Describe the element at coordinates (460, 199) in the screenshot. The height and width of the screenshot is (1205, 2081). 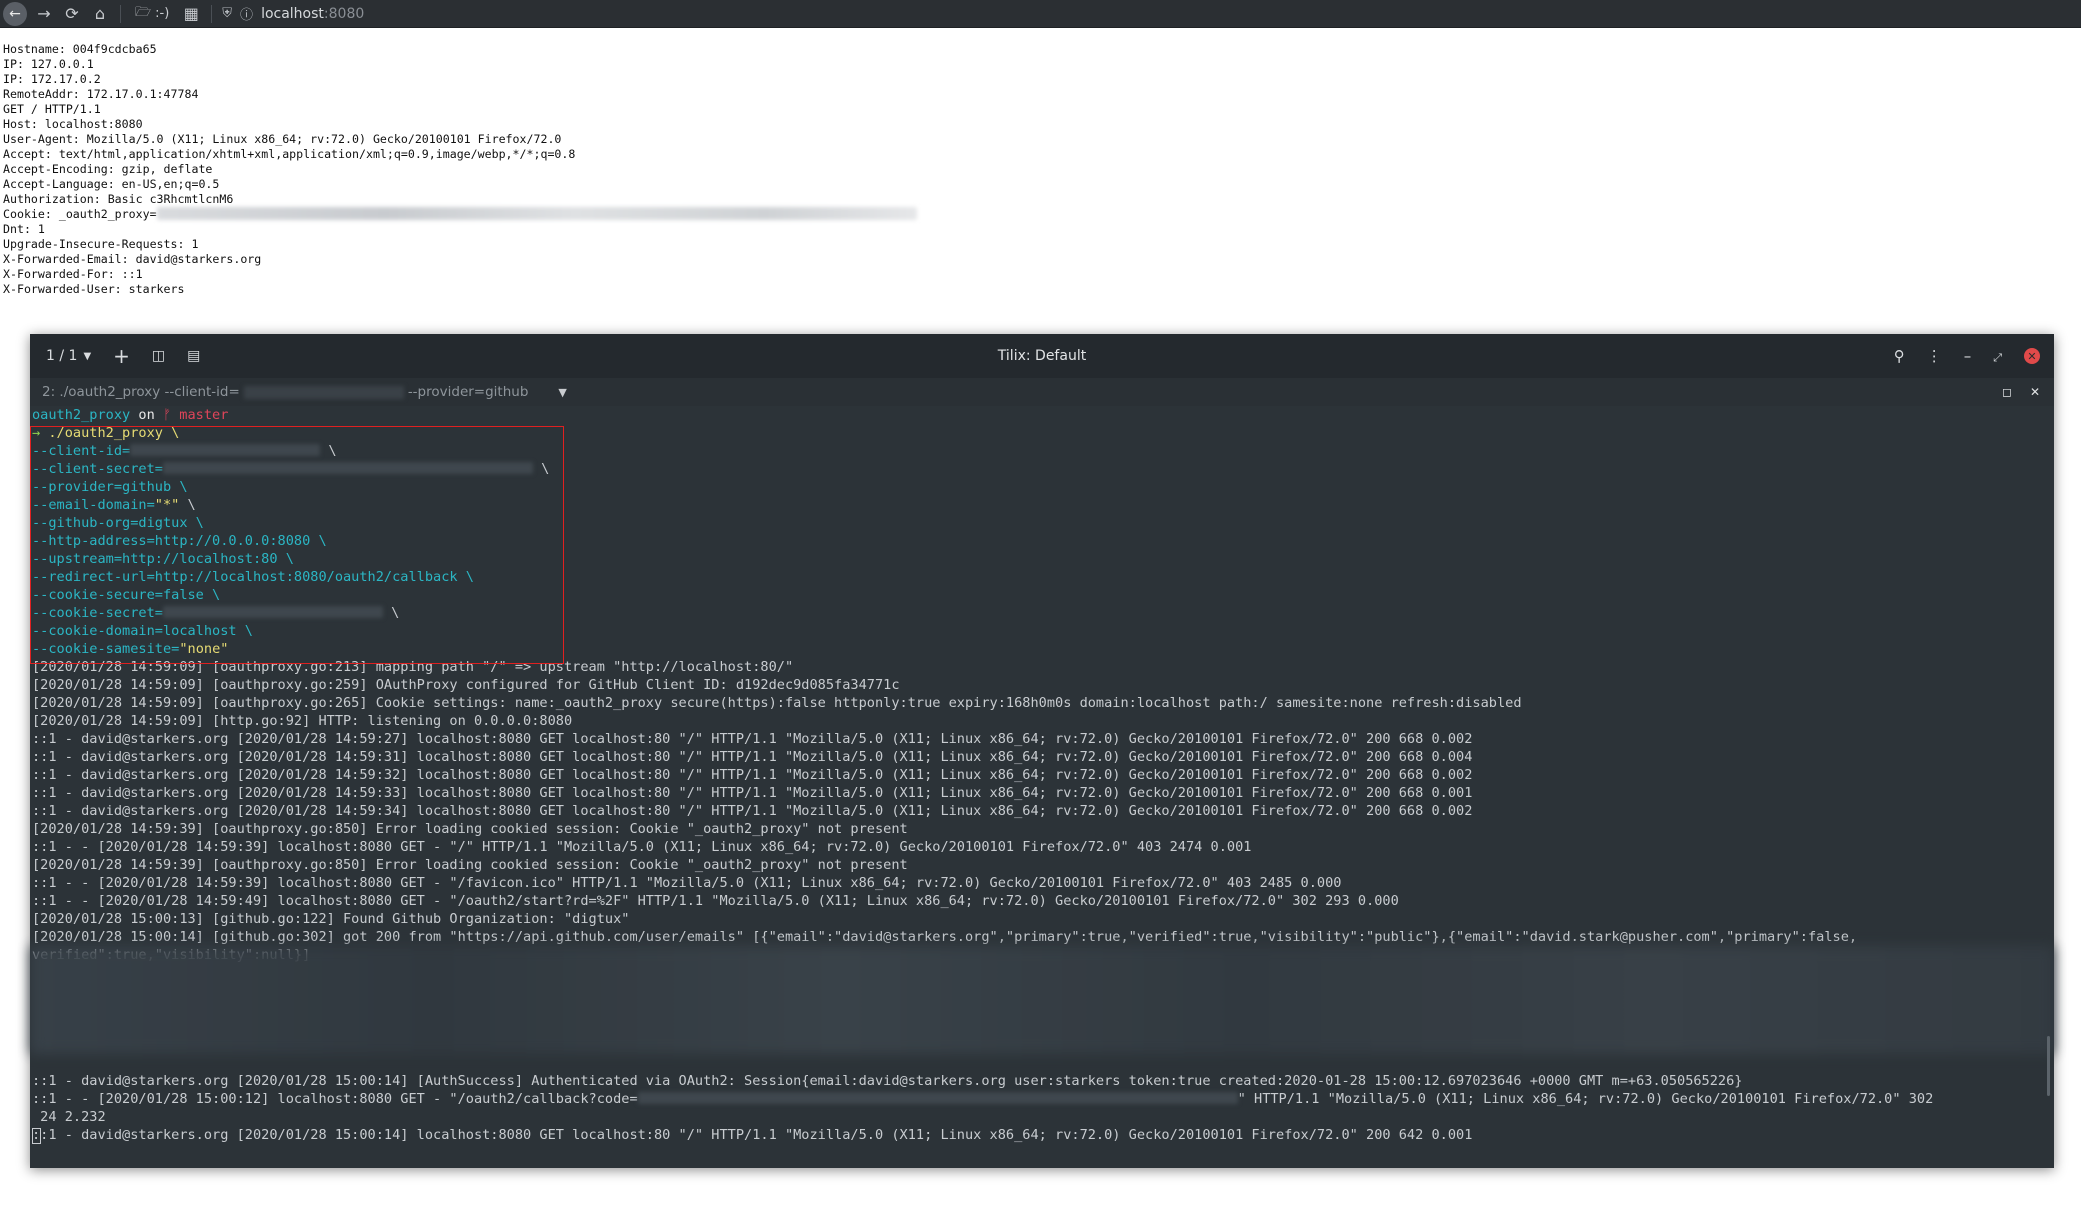
I see `echo-line: Authorization: Basic c3RhcmtlcnM6` at that location.